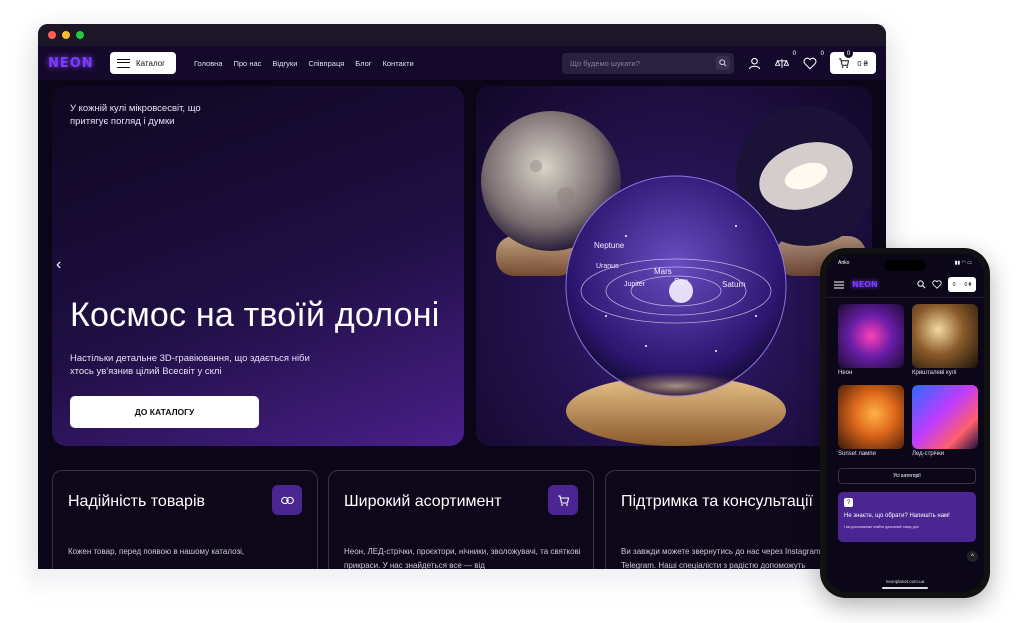 The height and width of the screenshot is (623, 1024). What do you see at coordinates (853, 61) in the screenshot?
I see `cart-button: 0 0 ₴` at bounding box center [853, 61].